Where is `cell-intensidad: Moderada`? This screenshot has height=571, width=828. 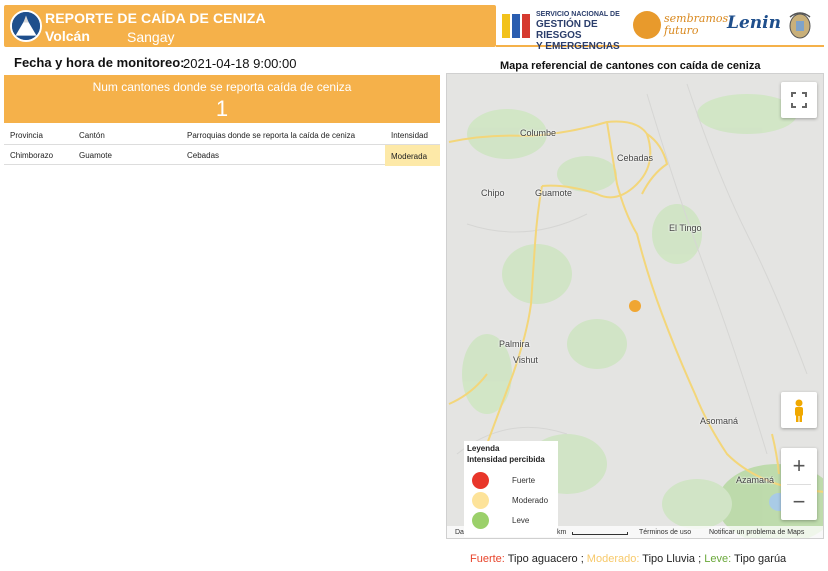
cell-intensidad: Moderada is located at coordinates (412, 155).